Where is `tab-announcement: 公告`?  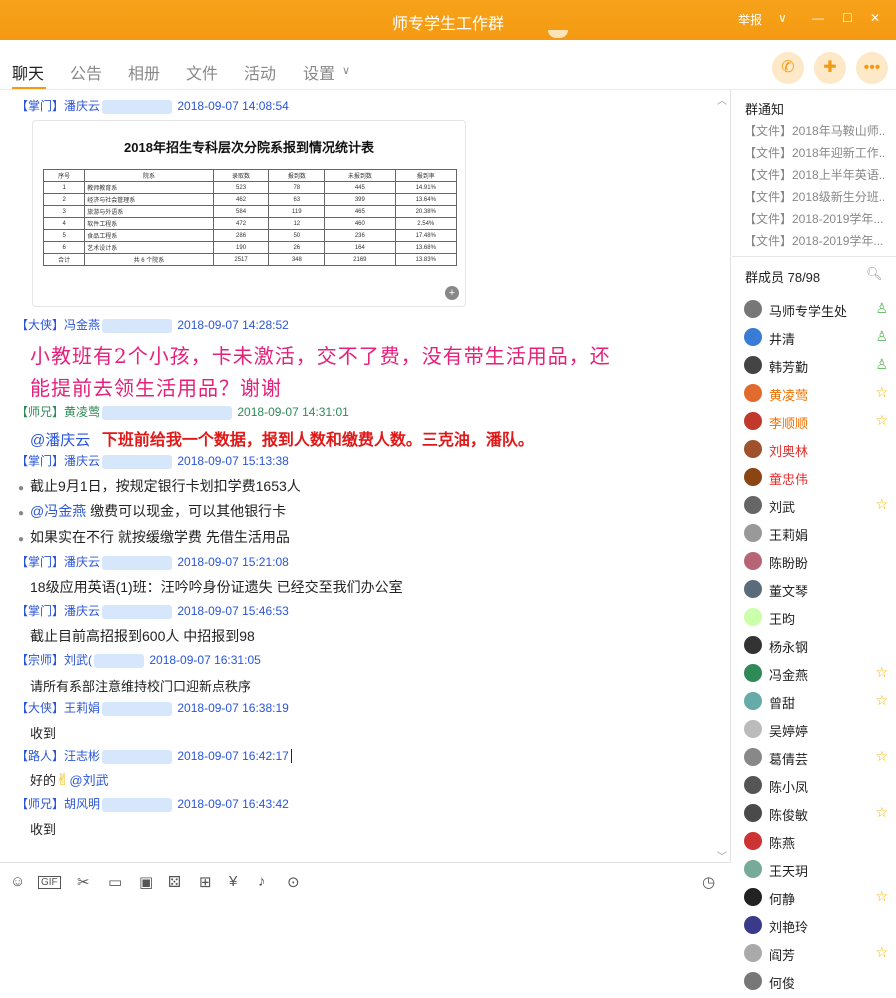
tab-announcement: 公告 is located at coordinates (86, 72).